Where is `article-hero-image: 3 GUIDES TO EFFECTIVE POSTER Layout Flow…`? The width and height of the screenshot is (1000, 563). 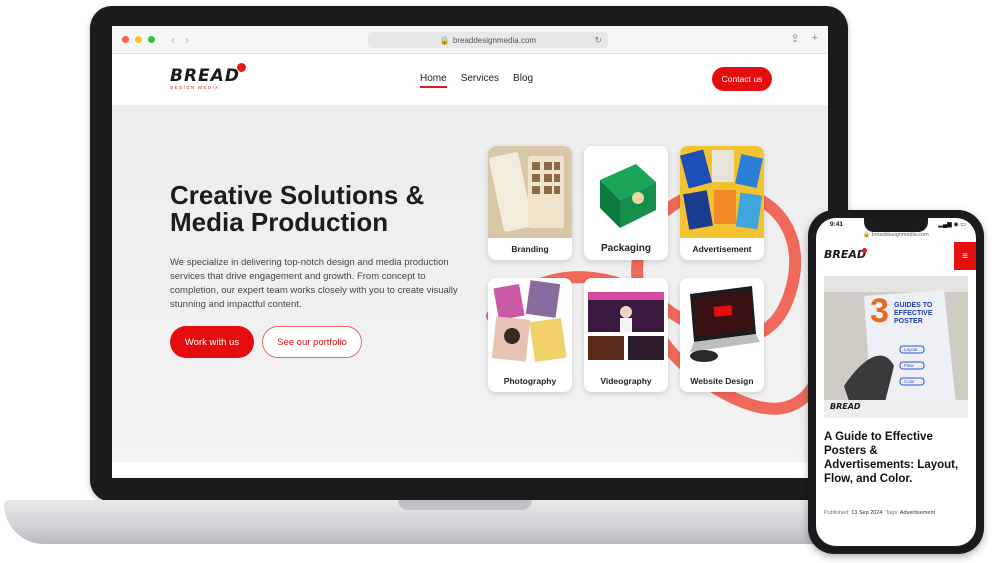
article-hero-image: 3 GUIDES TO EFFECTIVE POSTER Layout Flow… is located at coordinates (896, 347).